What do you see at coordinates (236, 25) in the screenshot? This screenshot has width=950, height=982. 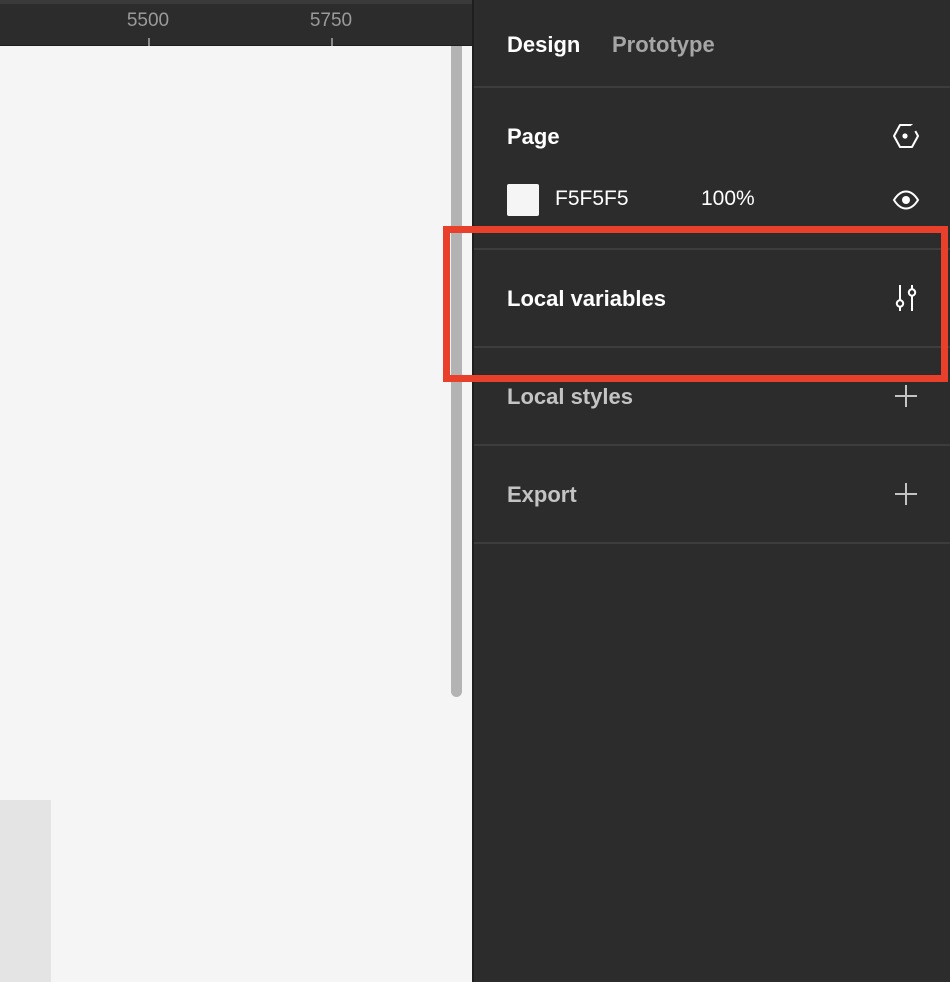 I see `horizontal-ruler: 5500 5750` at bounding box center [236, 25].